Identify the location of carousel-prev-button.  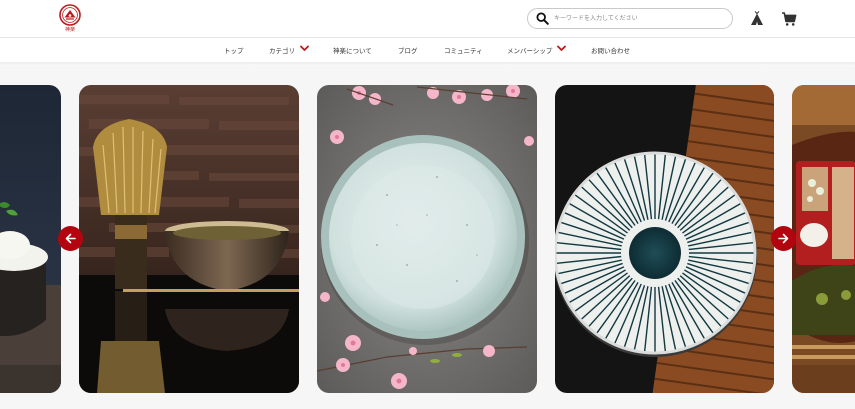
(70, 238).